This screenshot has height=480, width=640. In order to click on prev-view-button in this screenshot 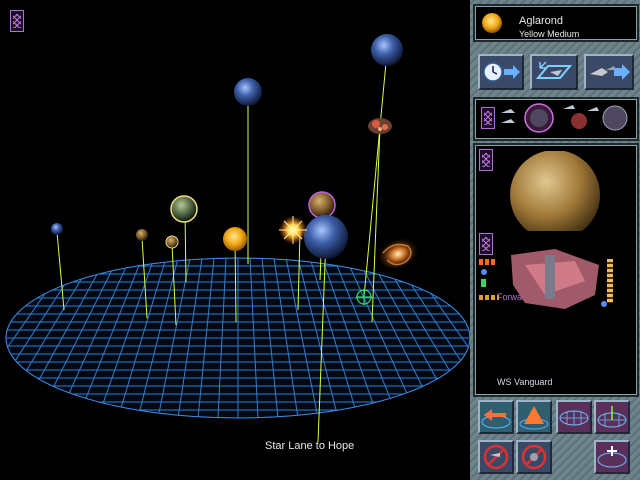, I will do `click(496, 417)`.